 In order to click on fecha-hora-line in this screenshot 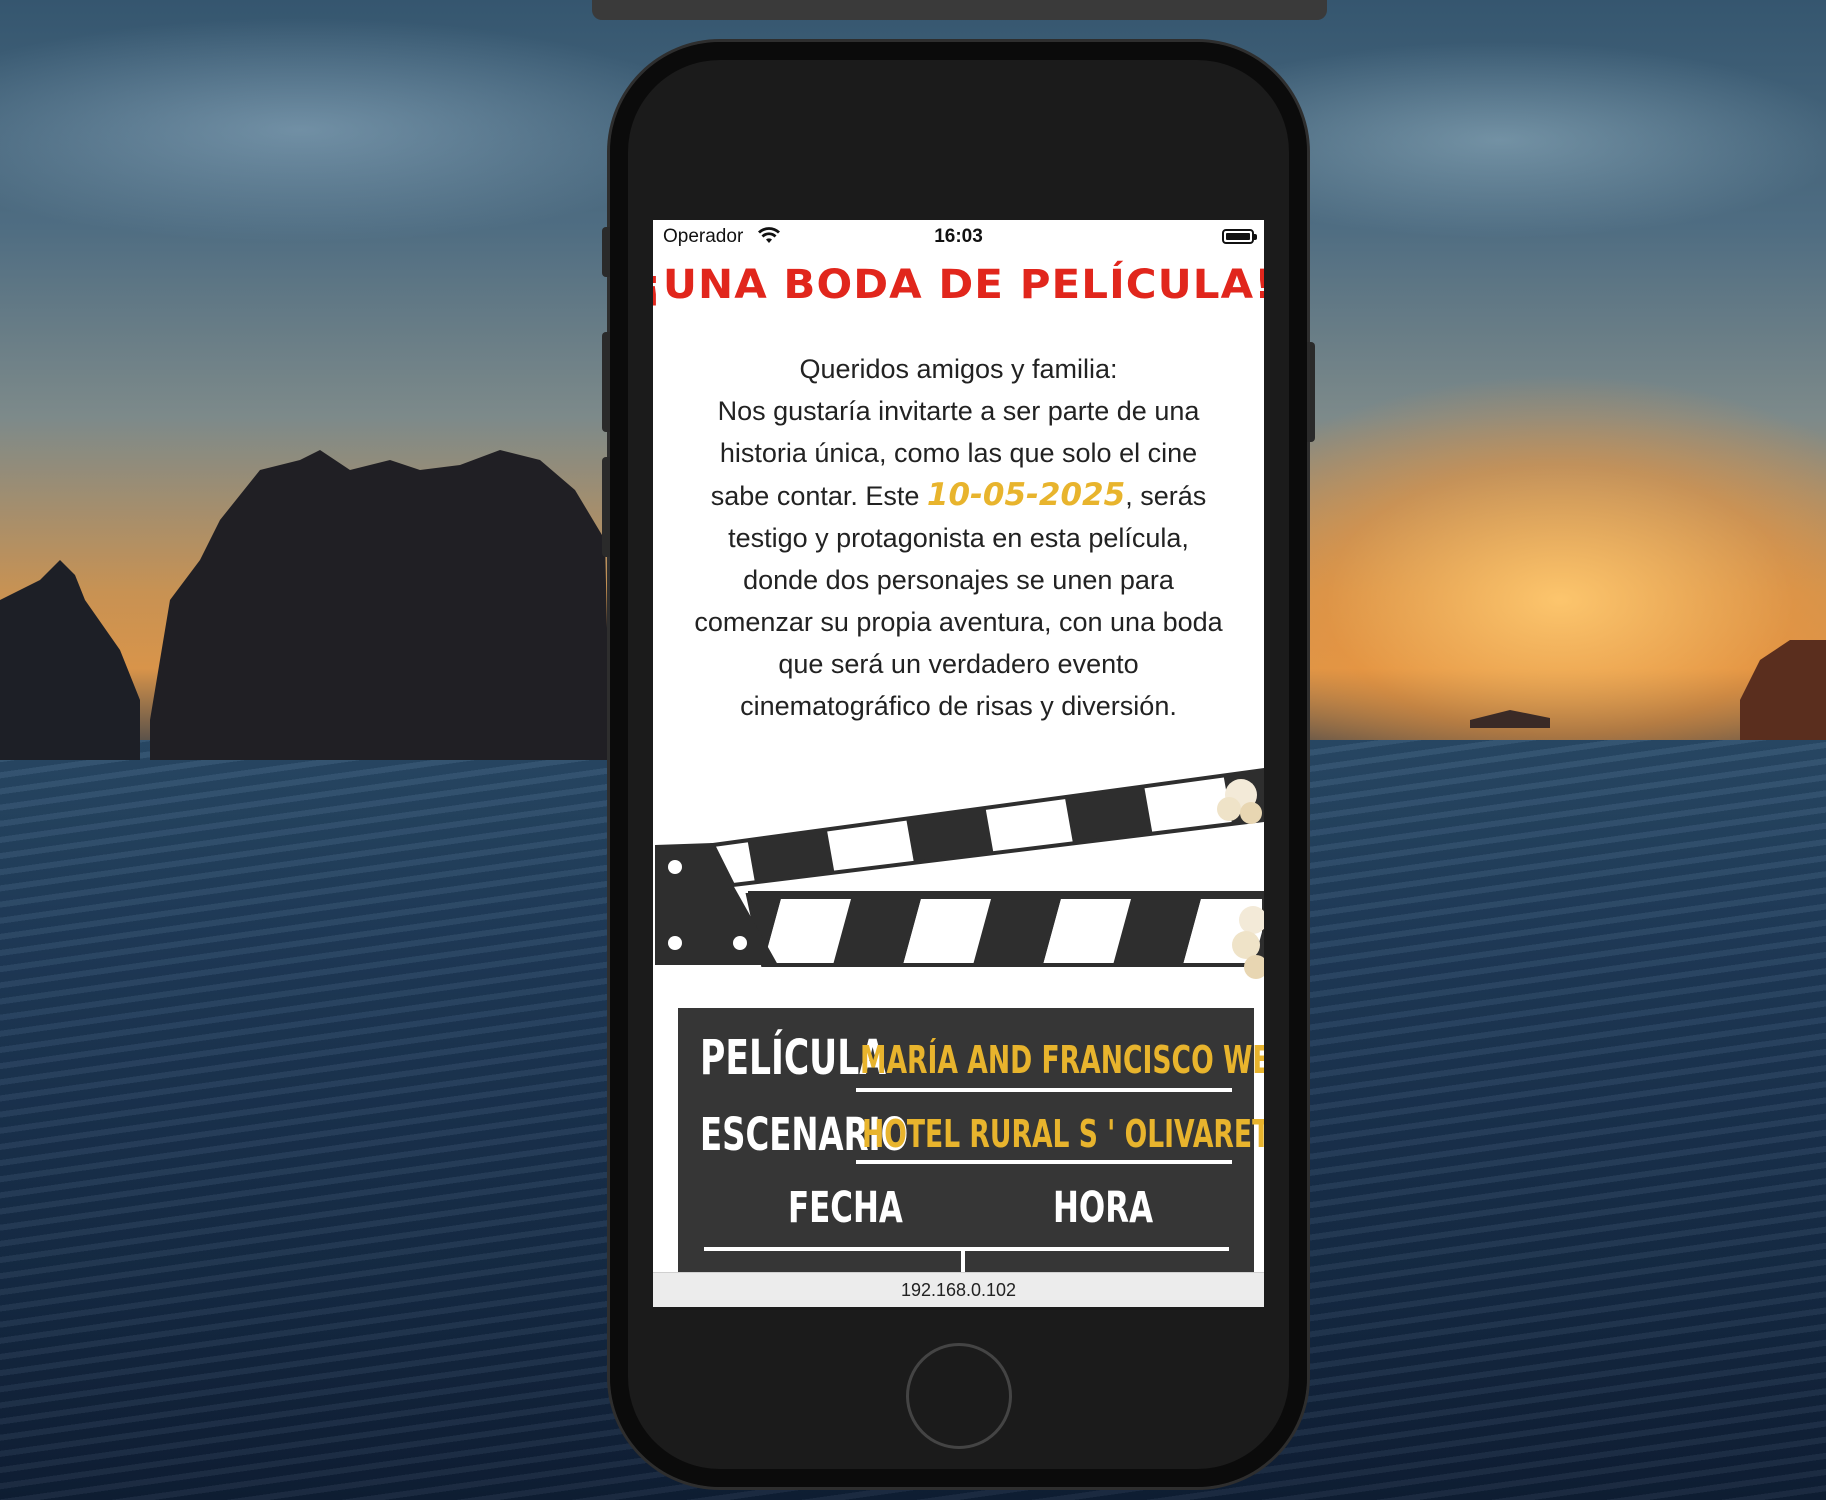, I will do `click(966, 1249)`.